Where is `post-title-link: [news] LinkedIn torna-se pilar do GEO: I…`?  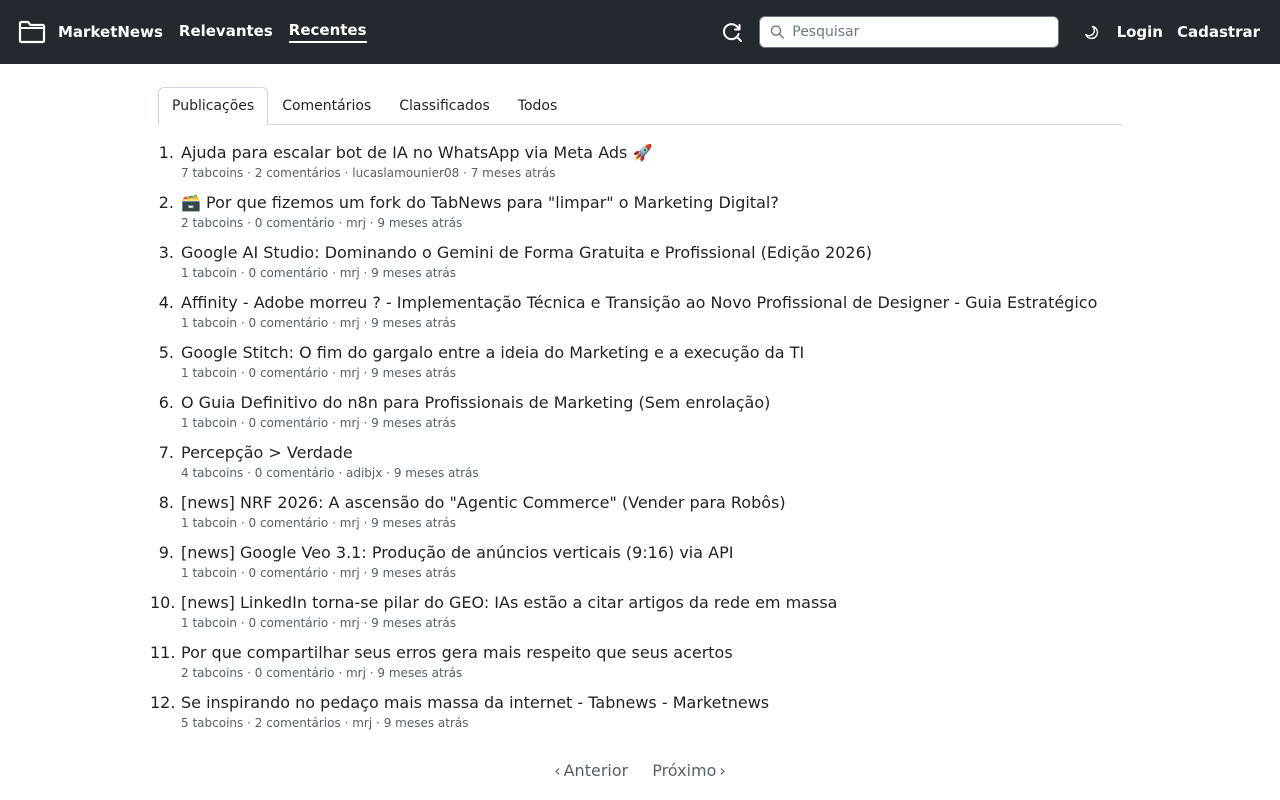
post-title-link: [news] LinkedIn torna-se pilar do GEO: I… is located at coordinates (655, 603).